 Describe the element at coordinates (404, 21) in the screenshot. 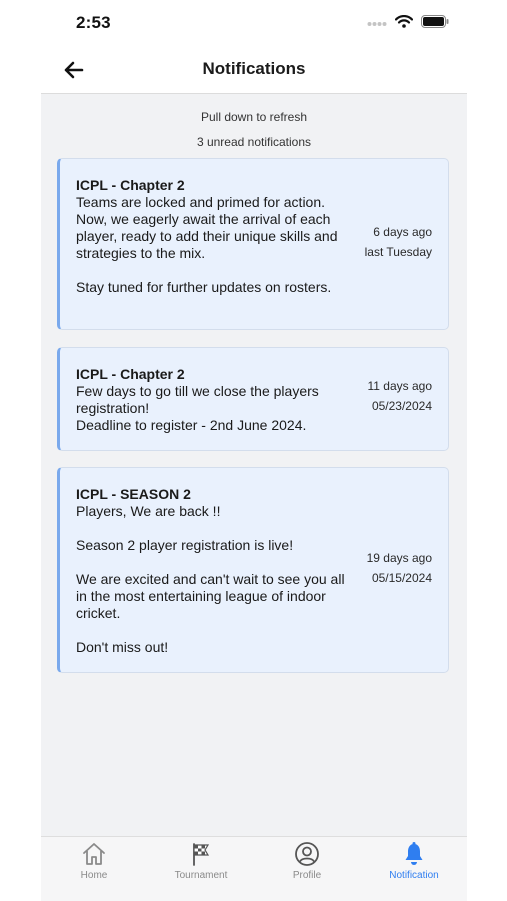

I see `wifi-icon` at that location.